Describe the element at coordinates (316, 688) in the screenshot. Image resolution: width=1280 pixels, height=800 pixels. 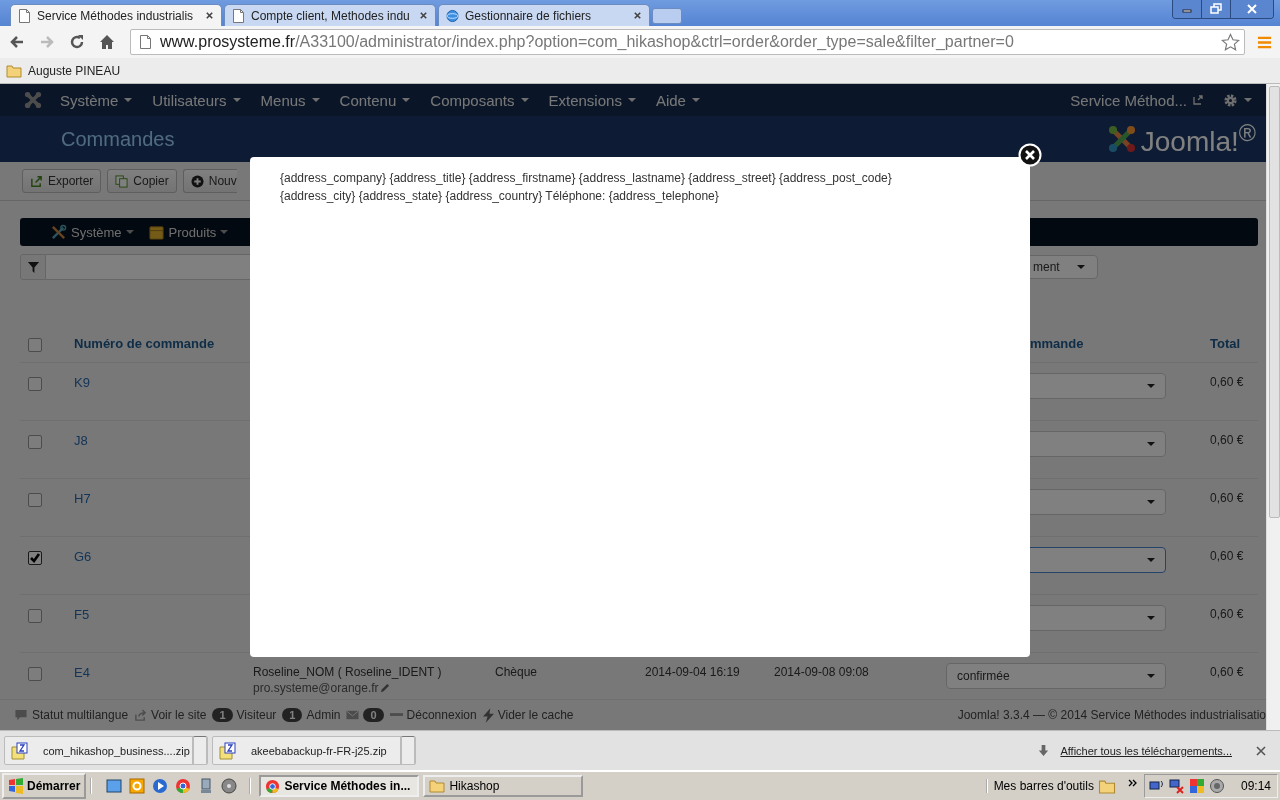
I see `customer-email: pro.systeme@orange.fr` at that location.